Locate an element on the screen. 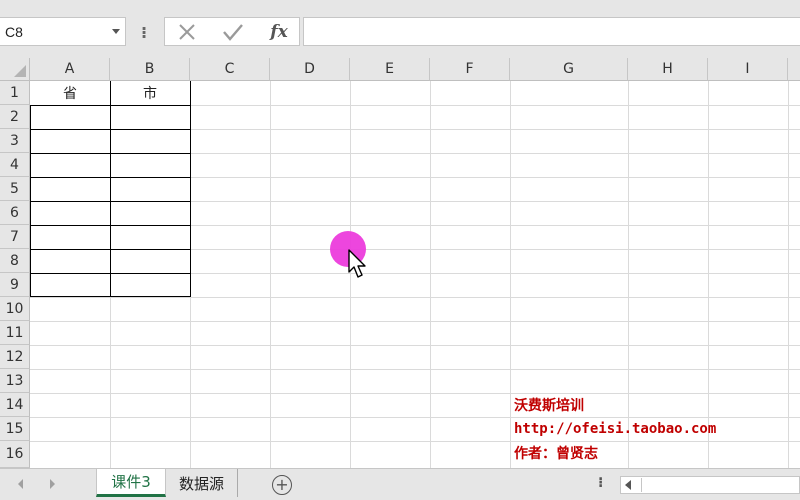 This screenshot has height=500, width=800. row-header-10: 10 is located at coordinates (15, 309).